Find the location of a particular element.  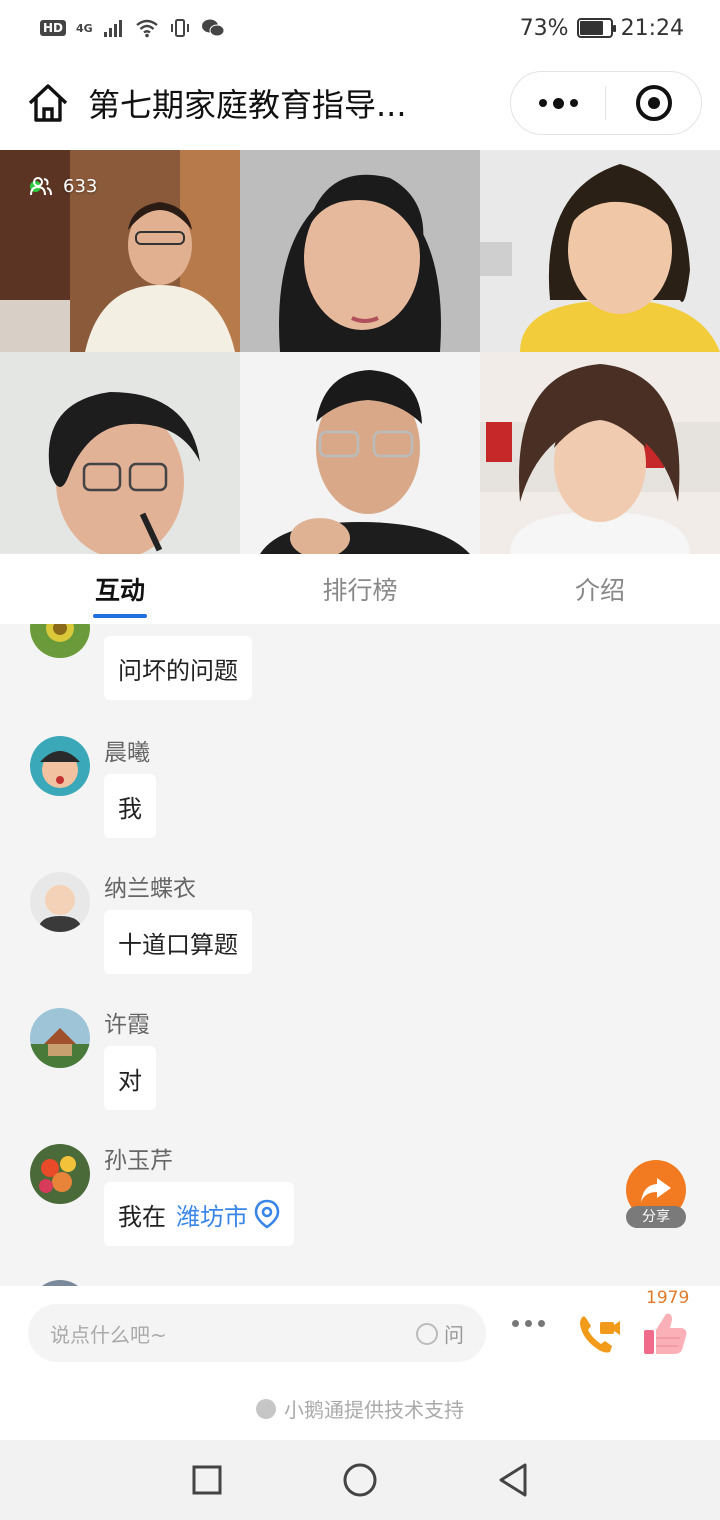

input-bar: 说点什么吧~ 问 1979 小鹅通提供技术支持 is located at coordinates (360, 1363).